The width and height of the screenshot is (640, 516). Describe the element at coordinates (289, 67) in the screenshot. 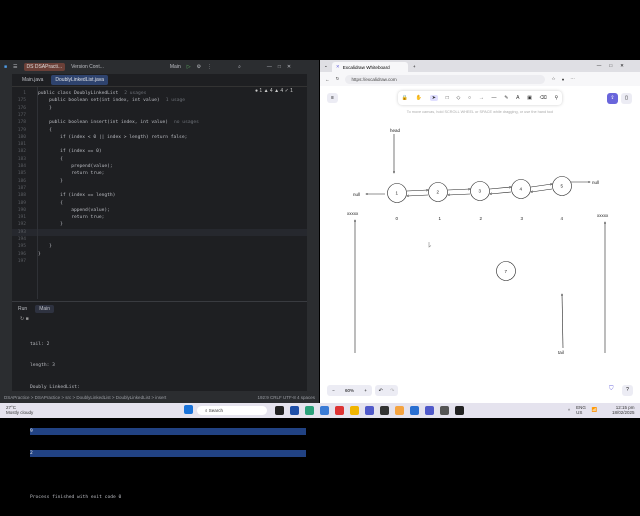

I see `close-icon: ✕` at that location.